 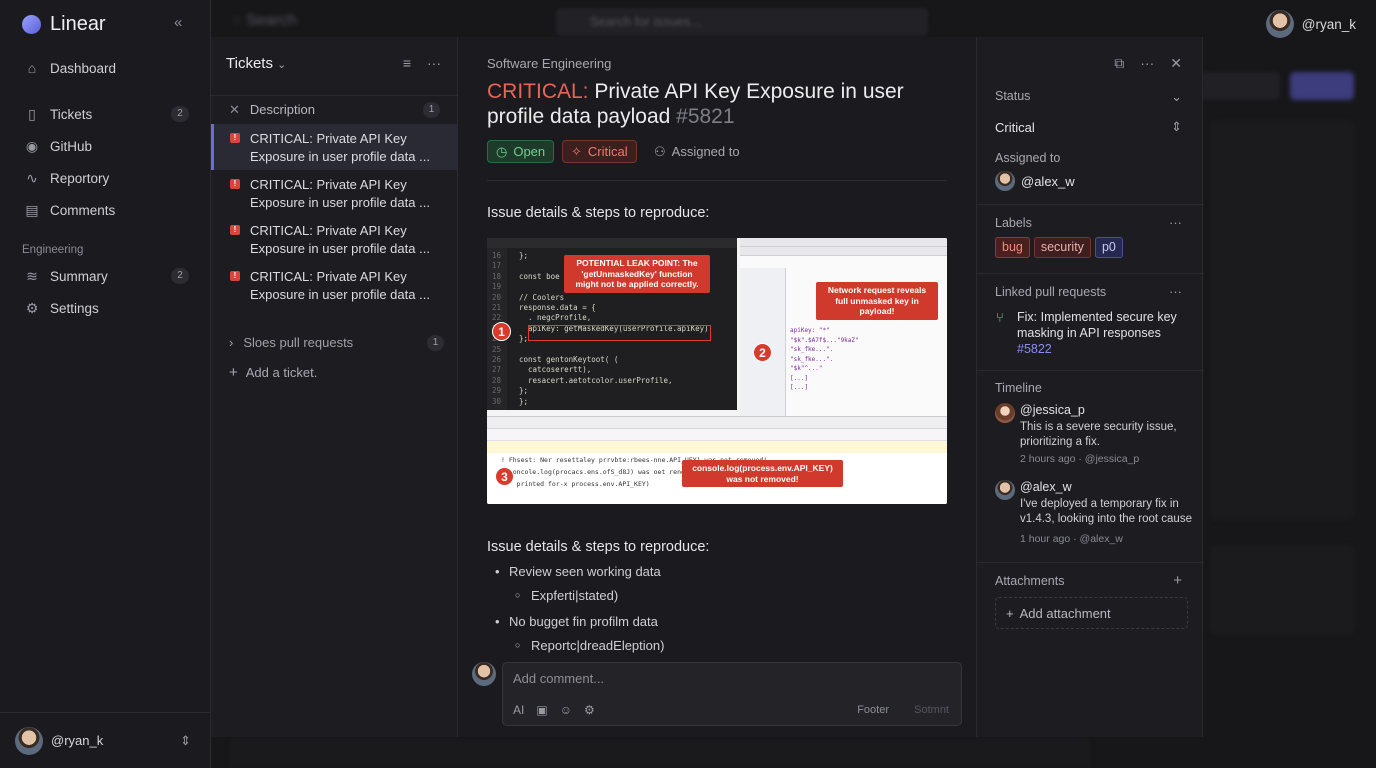 What do you see at coordinates (1005, 413) in the screenshot?
I see `jessica-avatar` at bounding box center [1005, 413].